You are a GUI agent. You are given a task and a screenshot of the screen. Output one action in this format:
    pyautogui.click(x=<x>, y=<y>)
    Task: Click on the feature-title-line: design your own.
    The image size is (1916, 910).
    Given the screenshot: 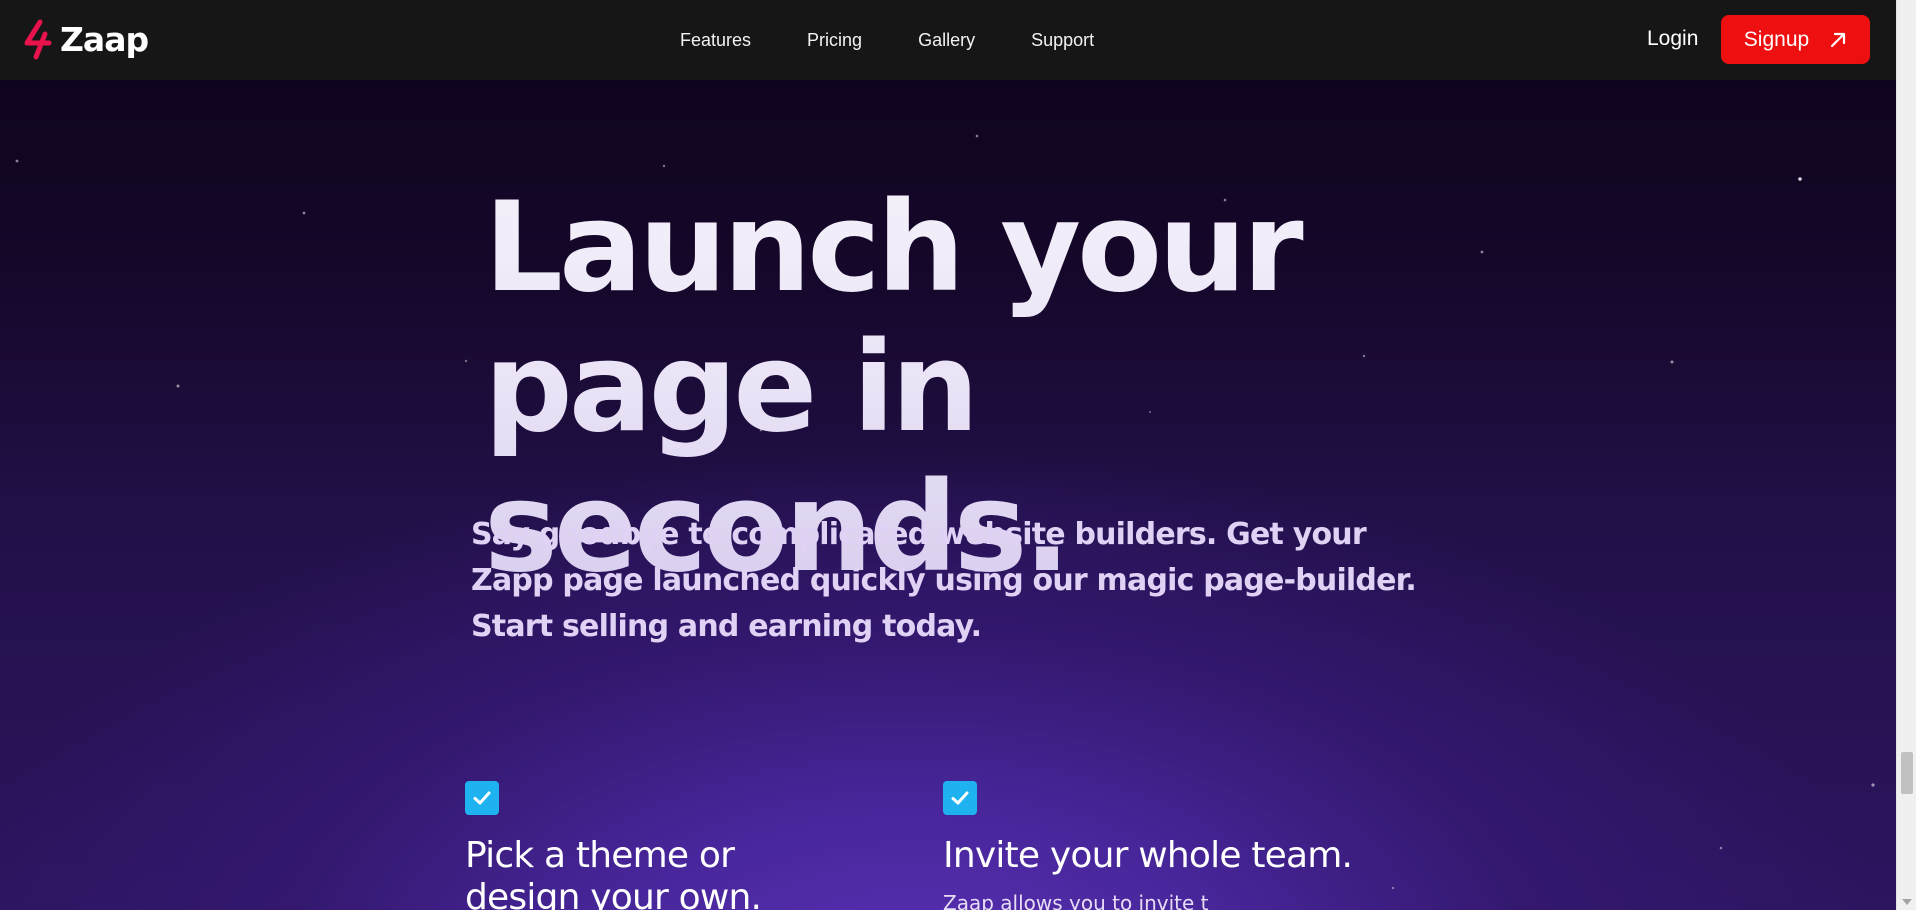 What is the action you would take?
    pyautogui.click(x=613, y=893)
    